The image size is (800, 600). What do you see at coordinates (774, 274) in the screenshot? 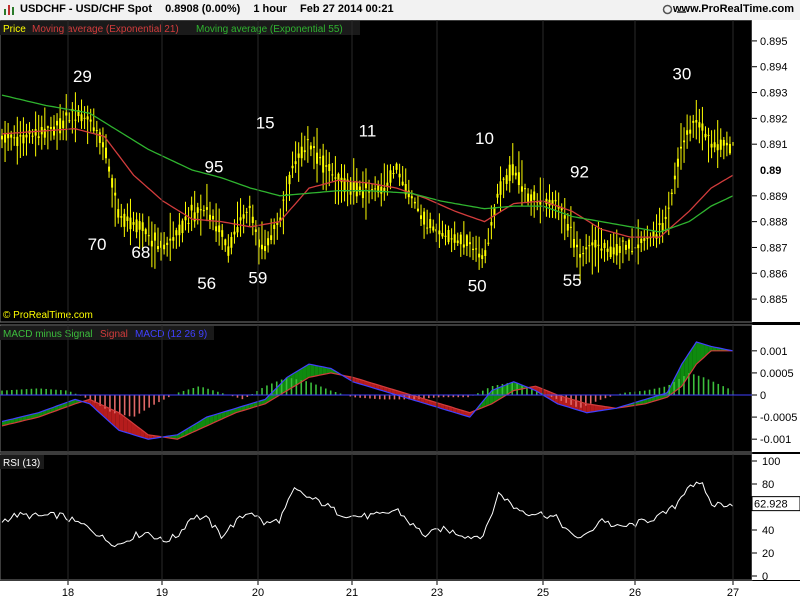
I see `y-tick-label: 0.886` at bounding box center [774, 274].